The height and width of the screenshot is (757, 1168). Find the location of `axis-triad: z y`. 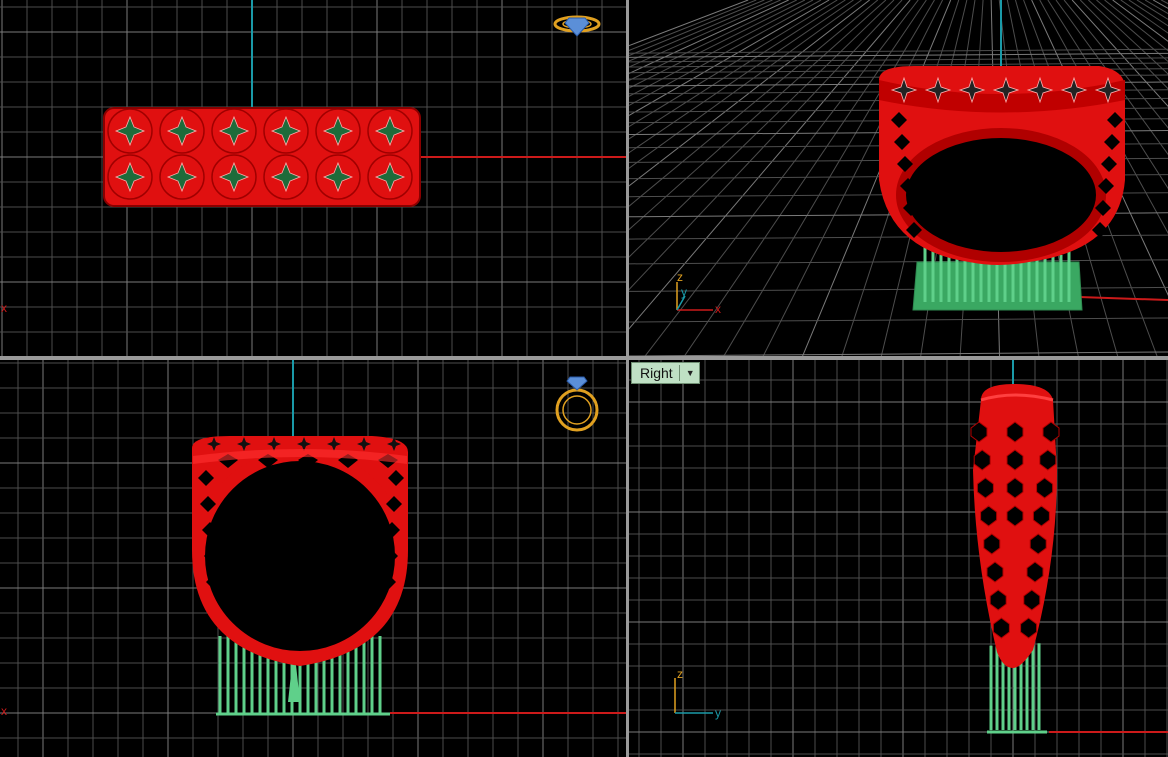

axis-triad: z y is located at coordinates (697, 693).